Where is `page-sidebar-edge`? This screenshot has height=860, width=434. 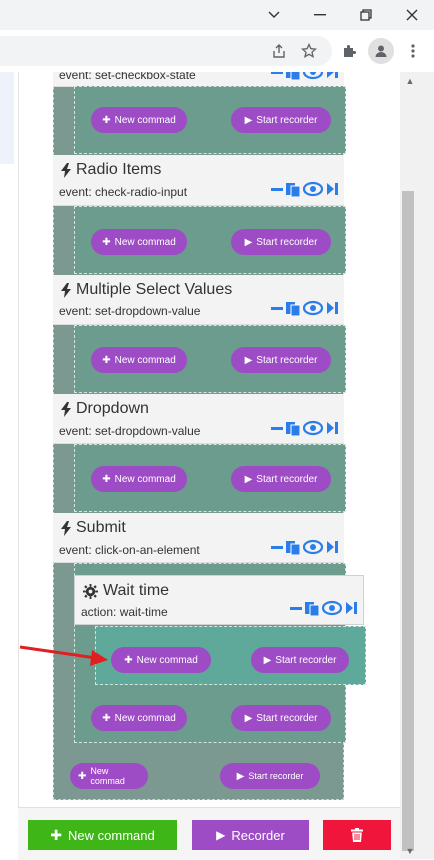 page-sidebar-edge is located at coordinates (7, 118).